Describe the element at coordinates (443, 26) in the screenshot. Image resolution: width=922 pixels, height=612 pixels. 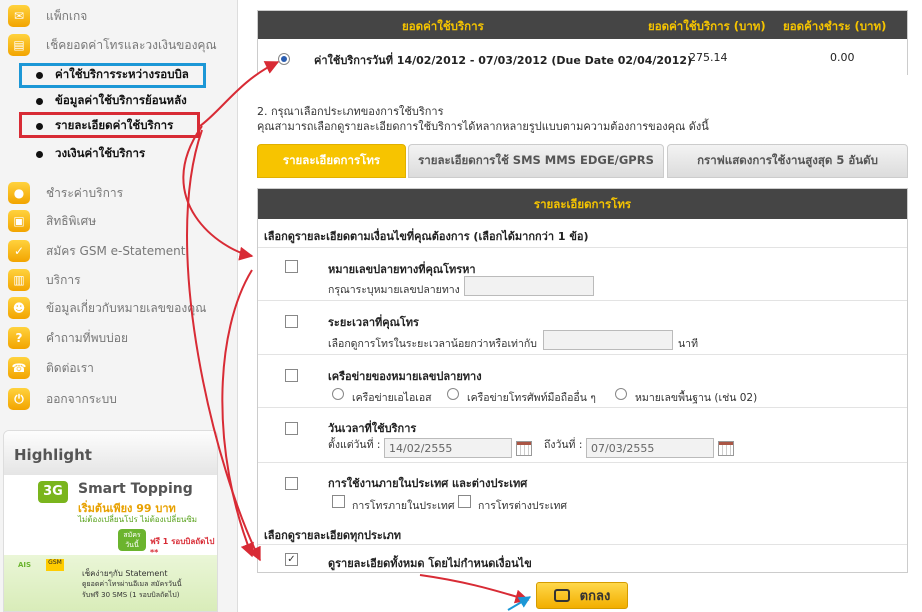
I see `header-bill: ยอดค่าใช้บริการ` at that location.